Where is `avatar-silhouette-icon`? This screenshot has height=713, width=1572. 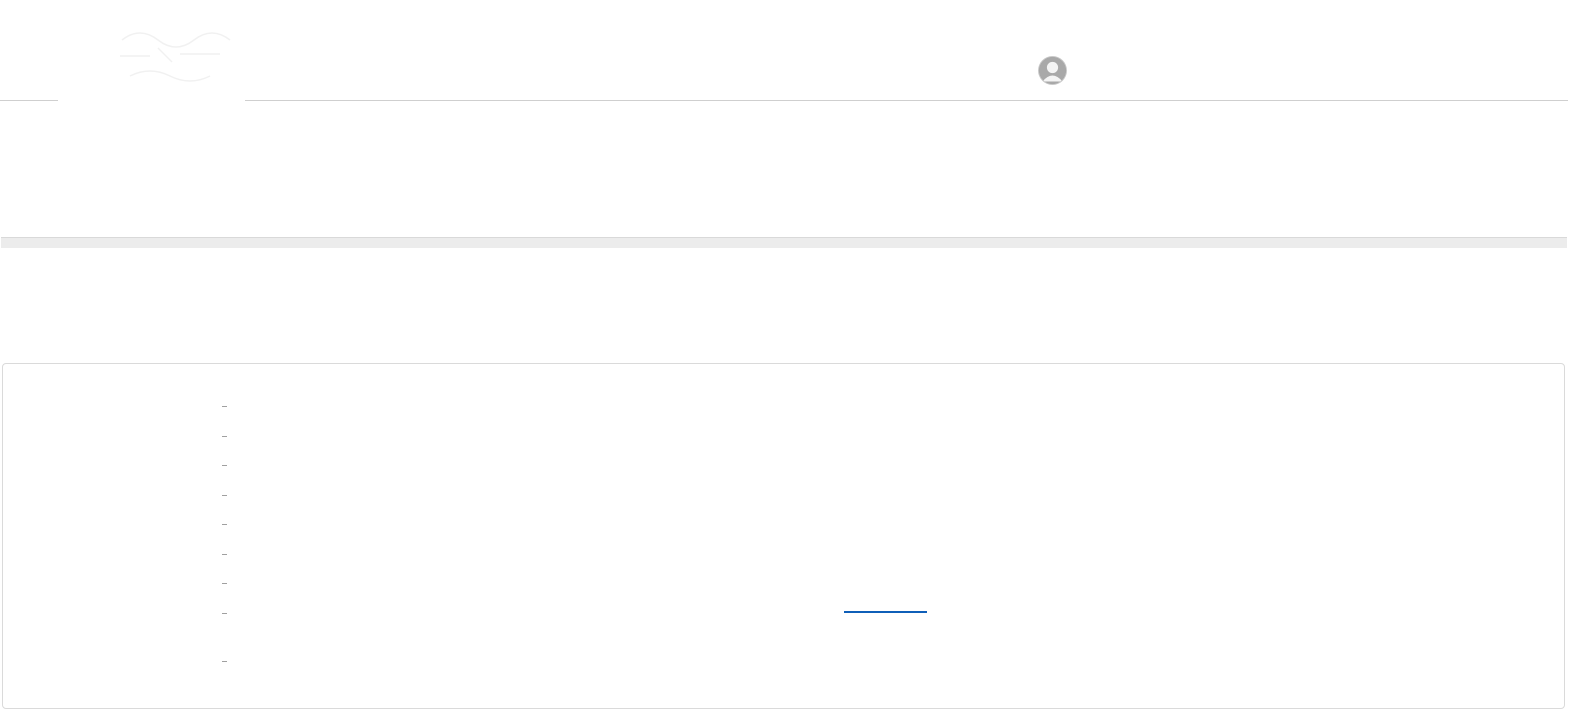 avatar-silhouette-icon is located at coordinates (1052, 70).